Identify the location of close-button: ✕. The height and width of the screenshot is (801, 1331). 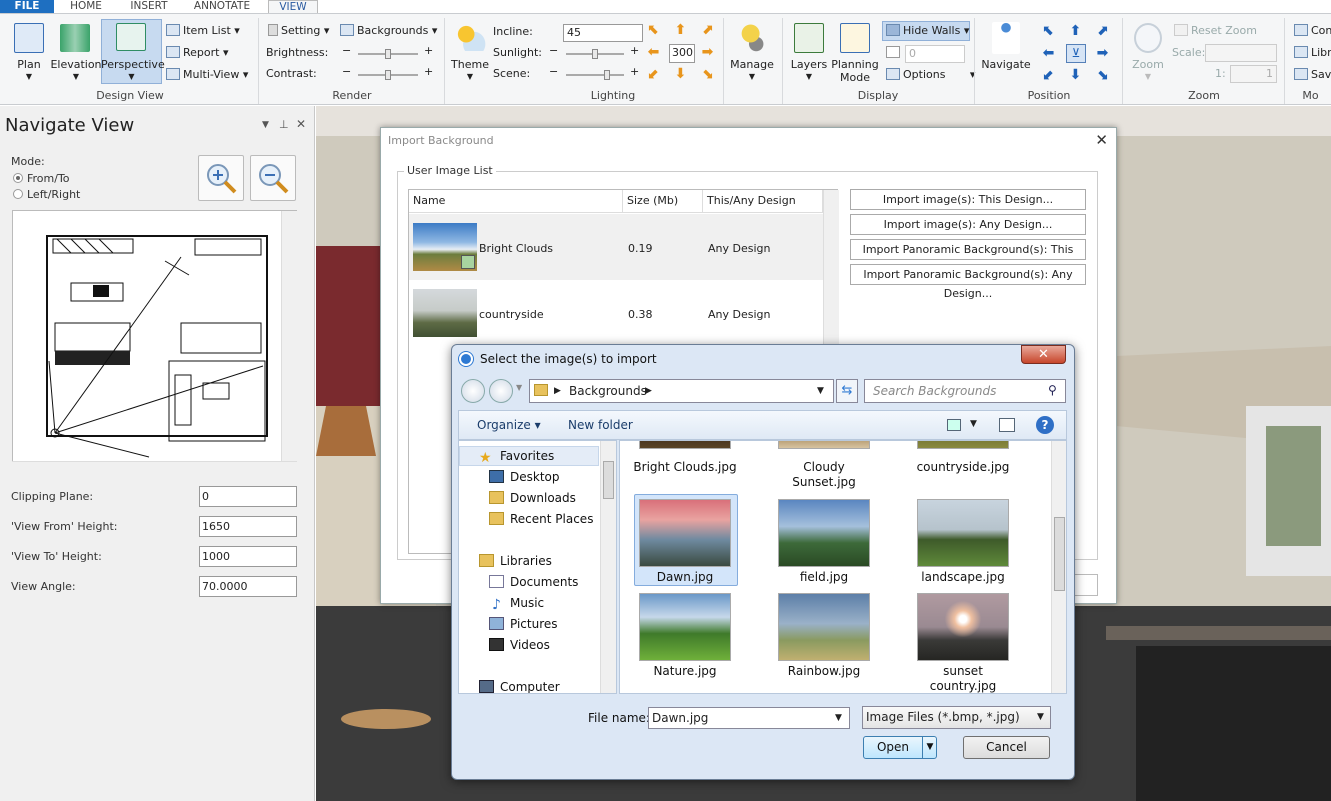
(1043, 354).